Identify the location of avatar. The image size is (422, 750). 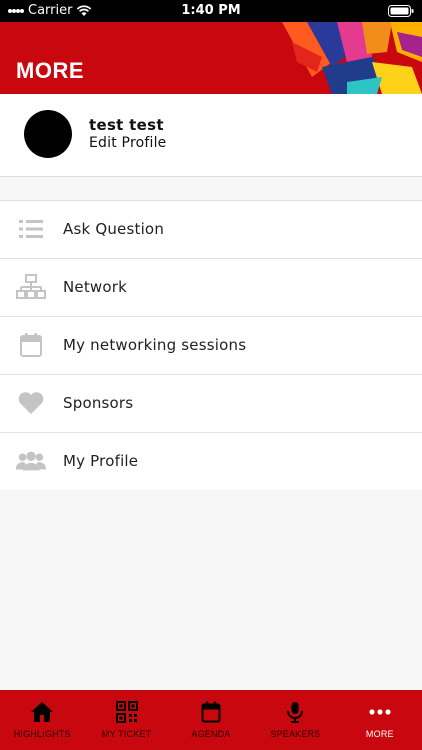
(48, 134).